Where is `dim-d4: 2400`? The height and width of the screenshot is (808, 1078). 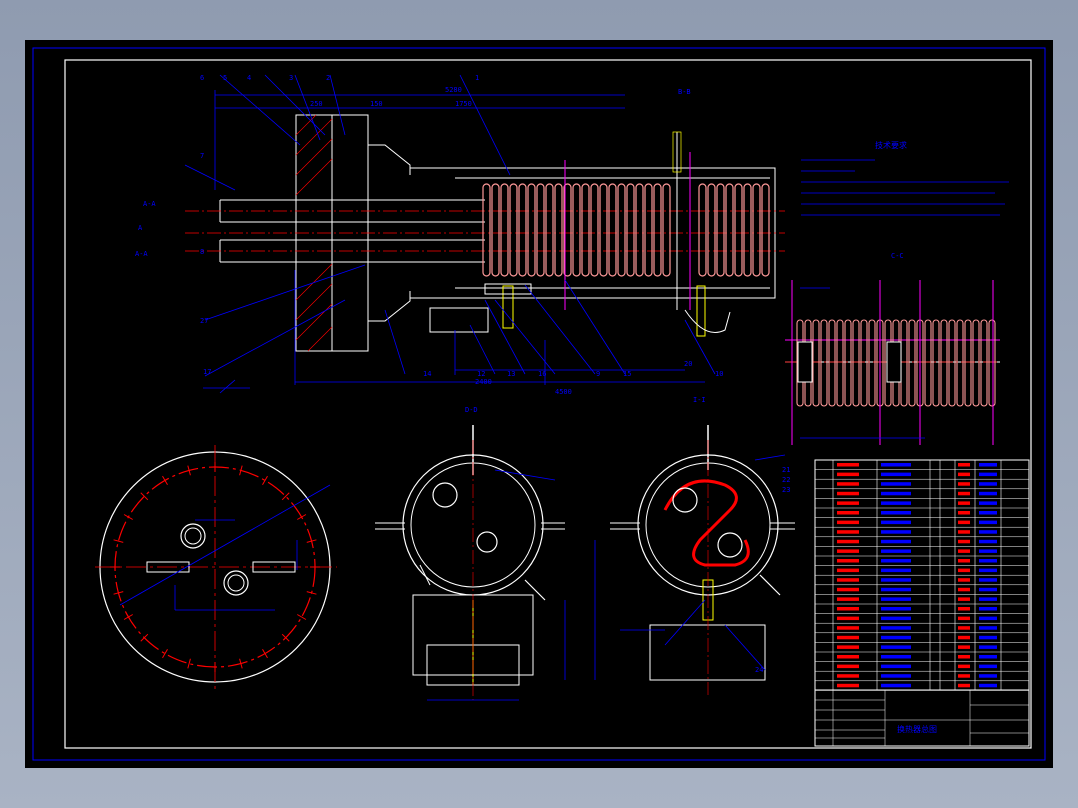 dim-d4: 2400 is located at coordinates (483, 382).